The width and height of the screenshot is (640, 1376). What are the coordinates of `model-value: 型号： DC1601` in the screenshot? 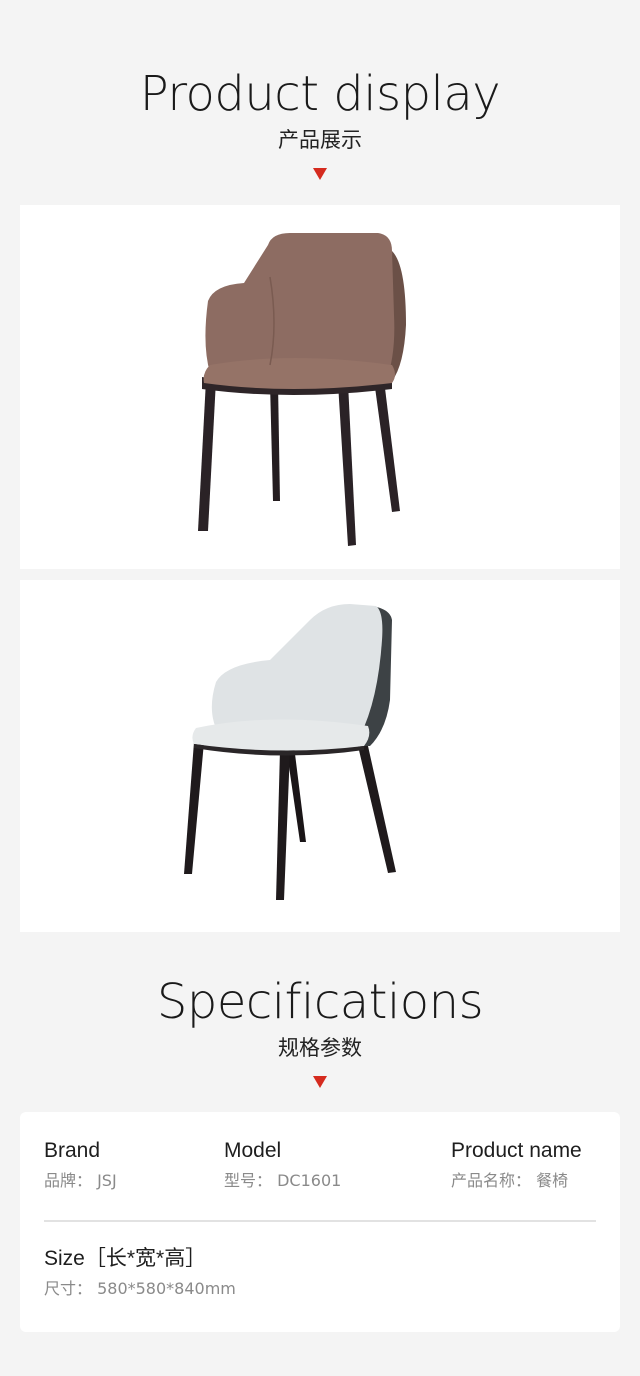 It's located at (283, 1180).